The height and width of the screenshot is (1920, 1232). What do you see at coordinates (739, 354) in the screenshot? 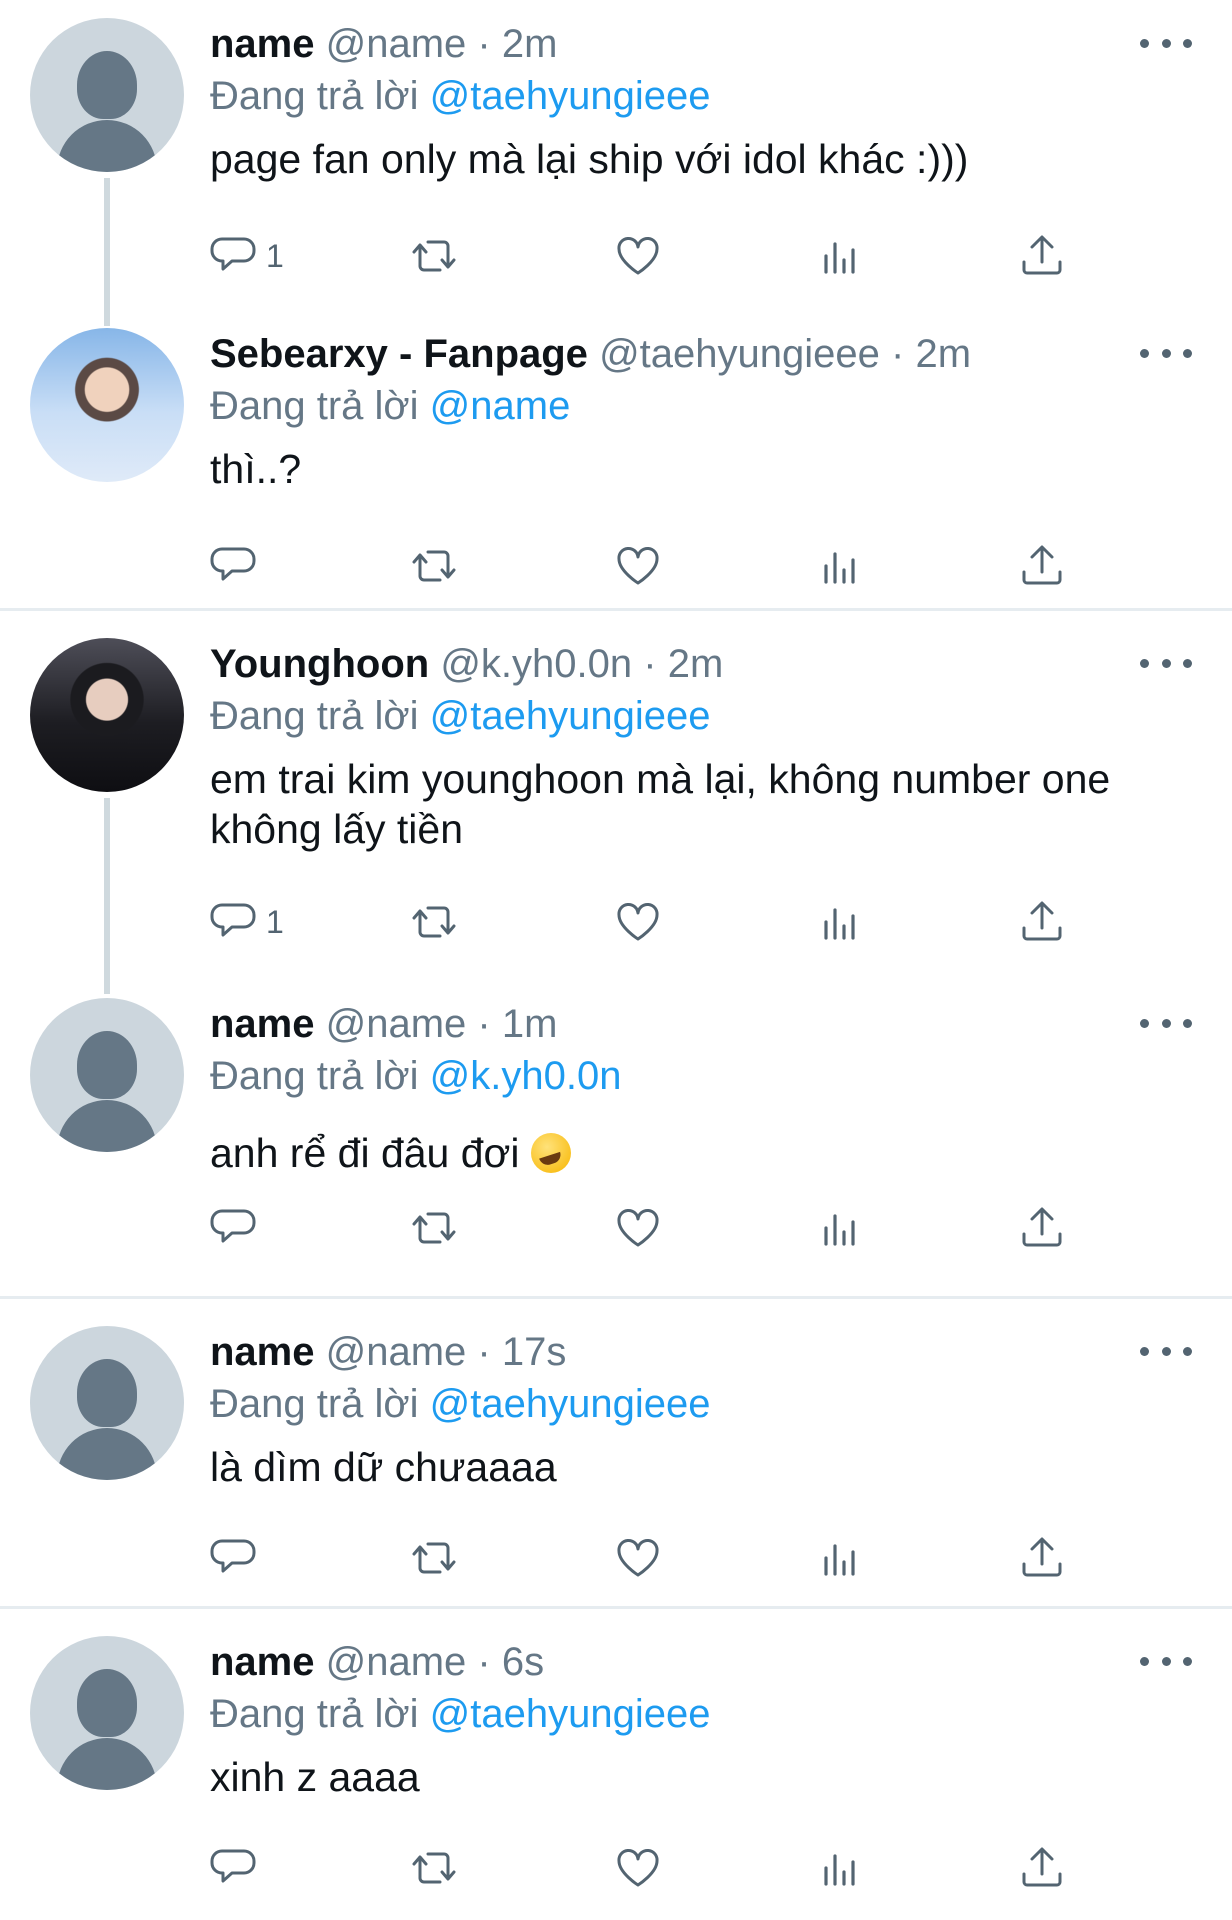
I see `handle: @taehyungieee` at bounding box center [739, 354].